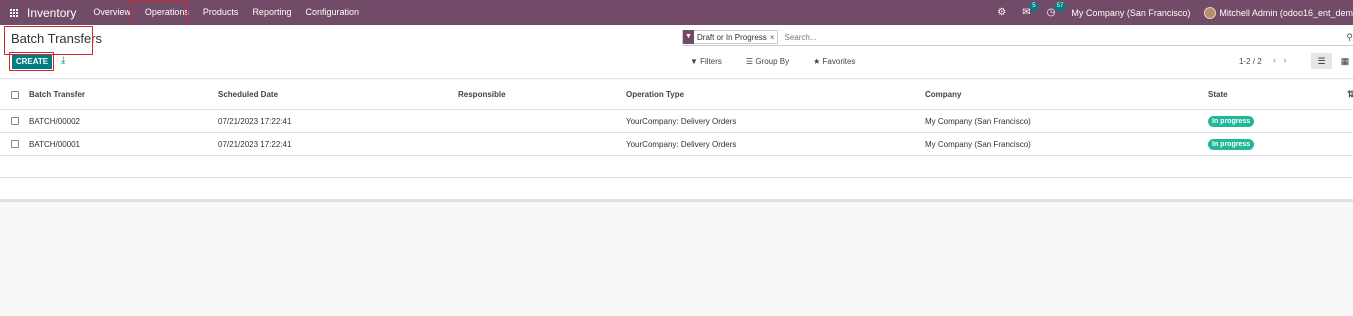 The image size is (1353, 316). What do you see at coordinates (248, 94) in the screenshot?
I see `column-header-scheduled-date: Scheduled Date` at bounding box center [248, 94].